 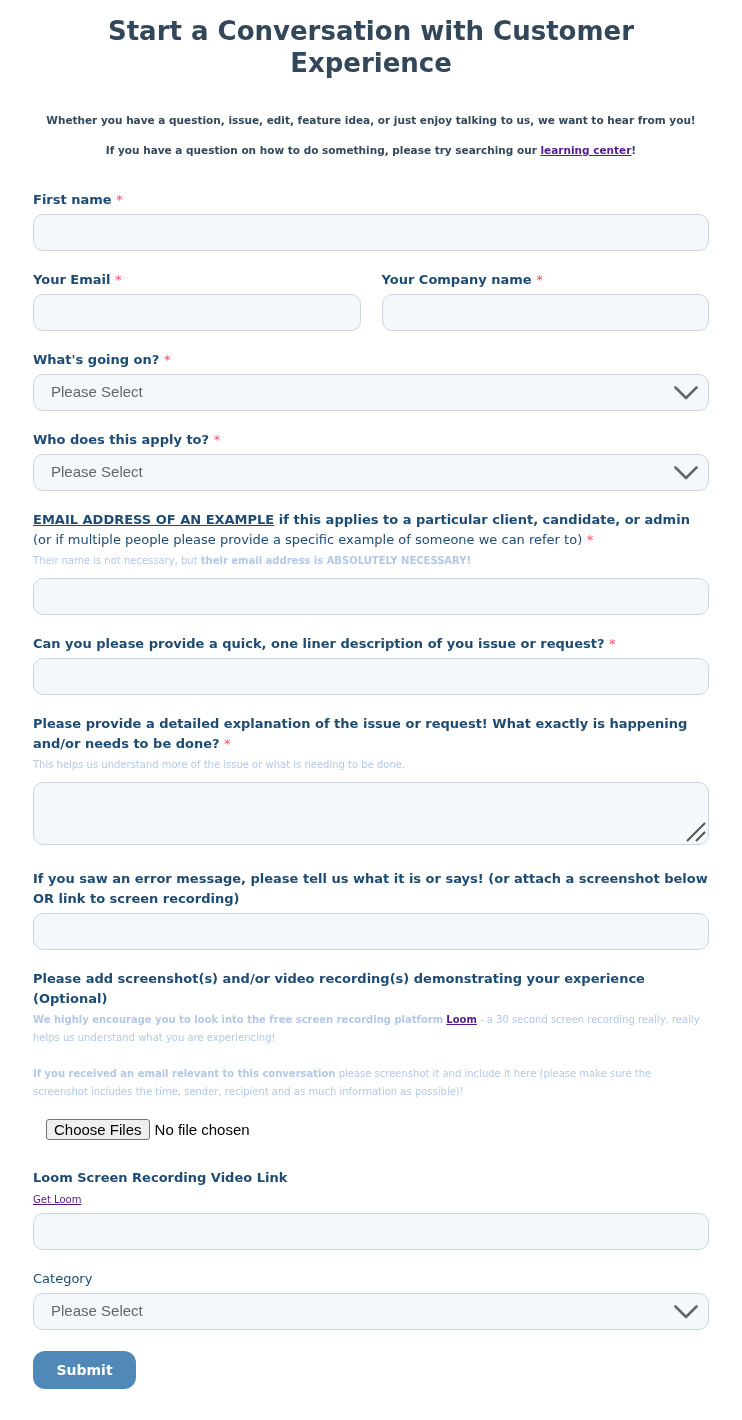 What do you see at coordinates (371, 150) in the screenshot?
I see `intro-text: If you have a question on how to do something, please try searching our learning center!` at bounding box center [371, 150].